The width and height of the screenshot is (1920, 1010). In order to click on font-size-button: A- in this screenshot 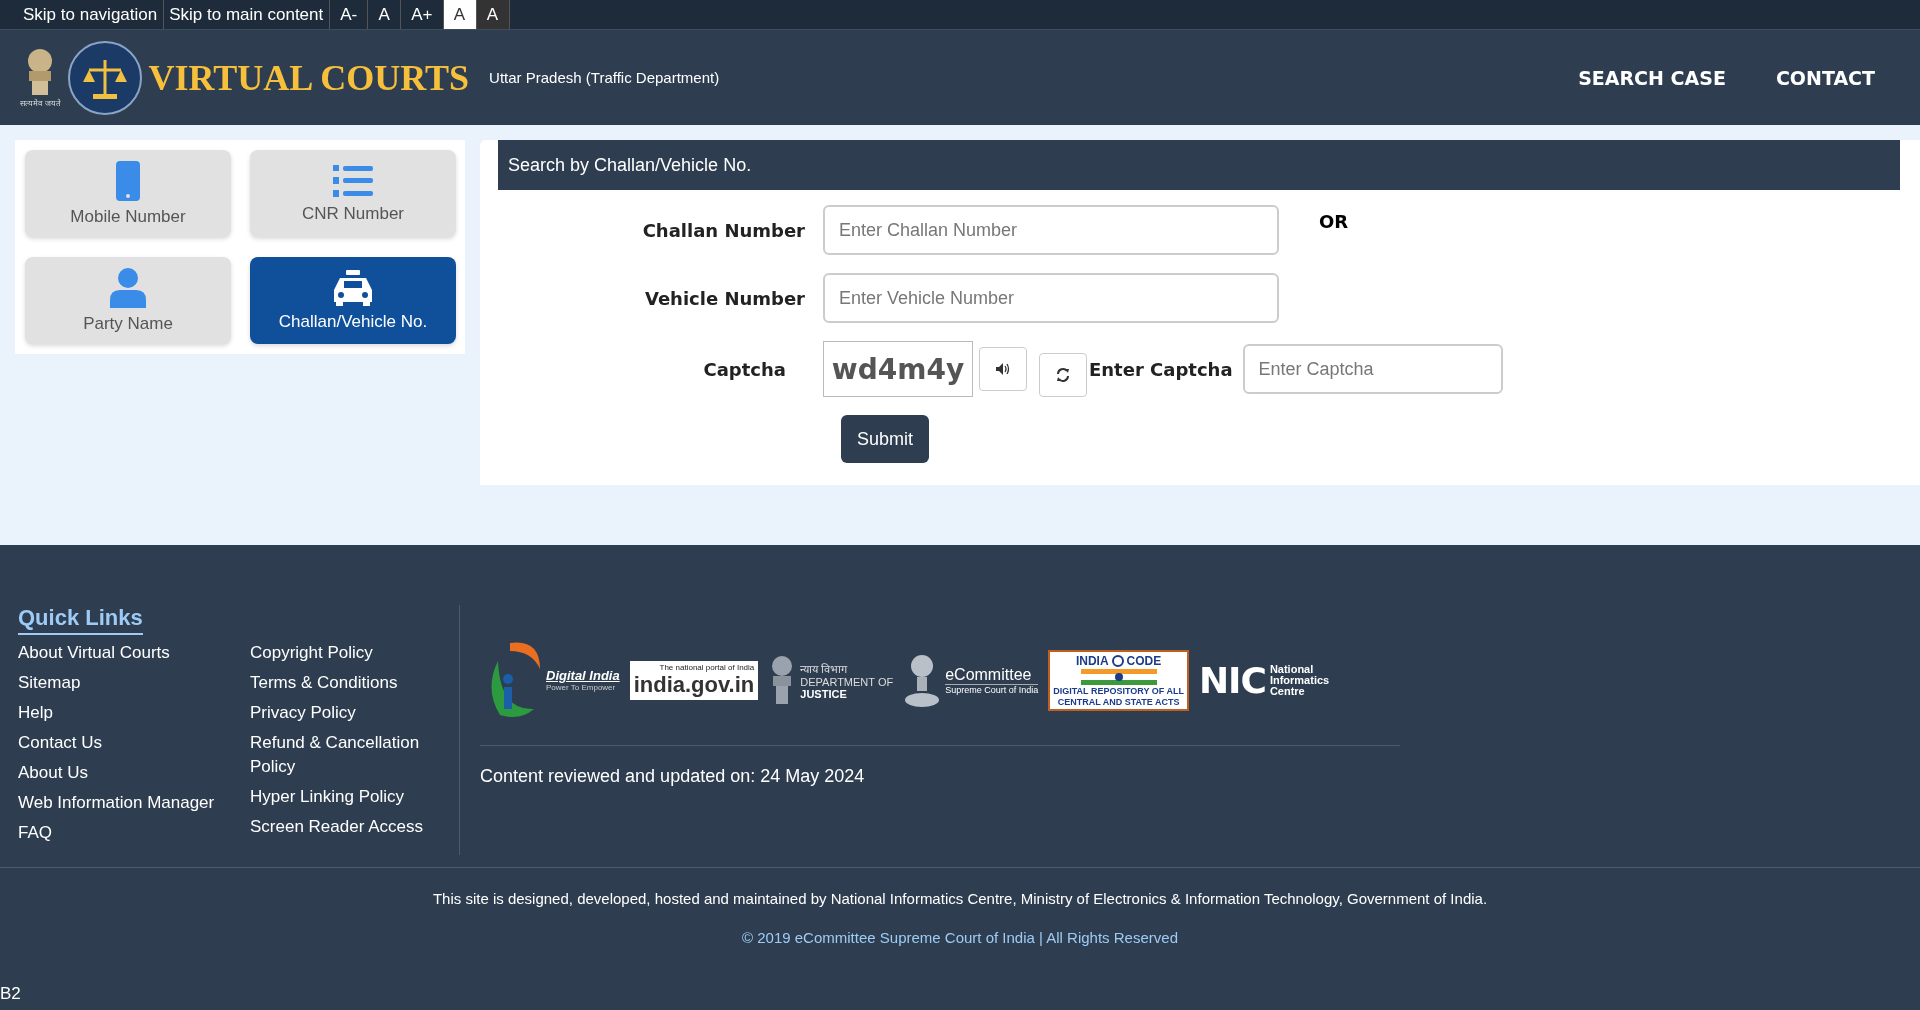, I will do `click(349, 14)`.